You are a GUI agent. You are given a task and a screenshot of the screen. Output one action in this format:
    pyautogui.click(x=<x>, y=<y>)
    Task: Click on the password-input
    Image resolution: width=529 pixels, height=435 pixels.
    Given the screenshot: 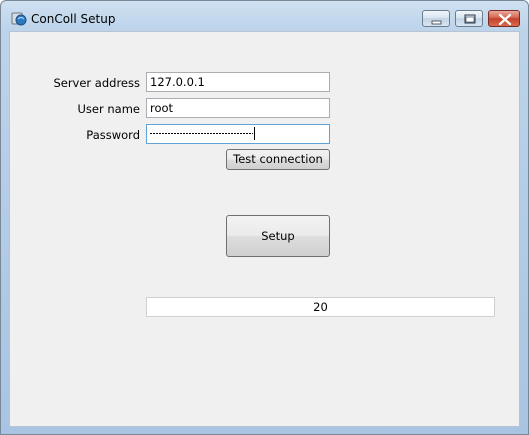 What is the action you would take?
    pyautogui.click(x=238, y=134)
    